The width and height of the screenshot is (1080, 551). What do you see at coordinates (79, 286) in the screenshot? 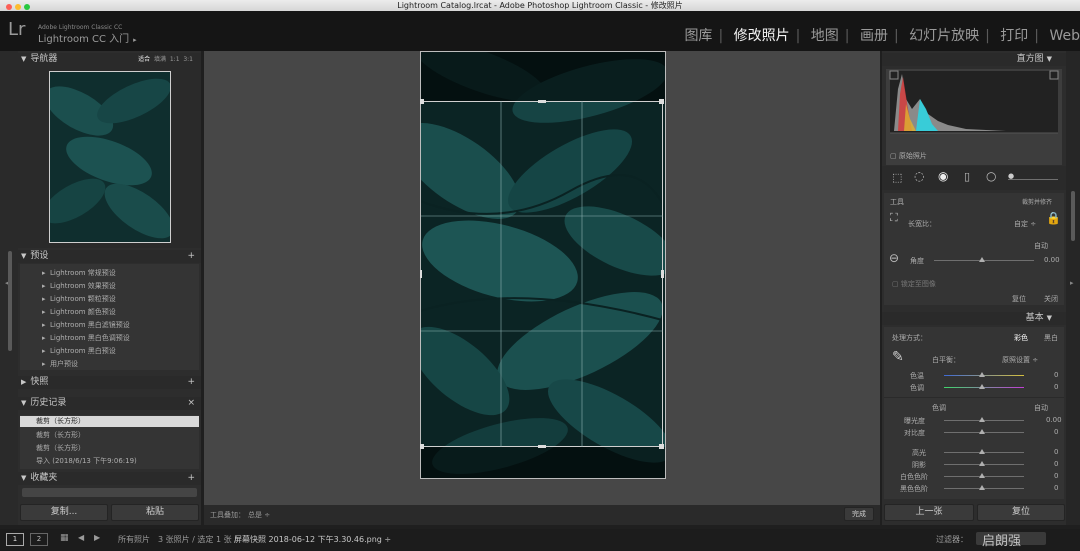
I see `preset-folder: ▸ Lightroom 效果预设` at bounding box center [79, 286].